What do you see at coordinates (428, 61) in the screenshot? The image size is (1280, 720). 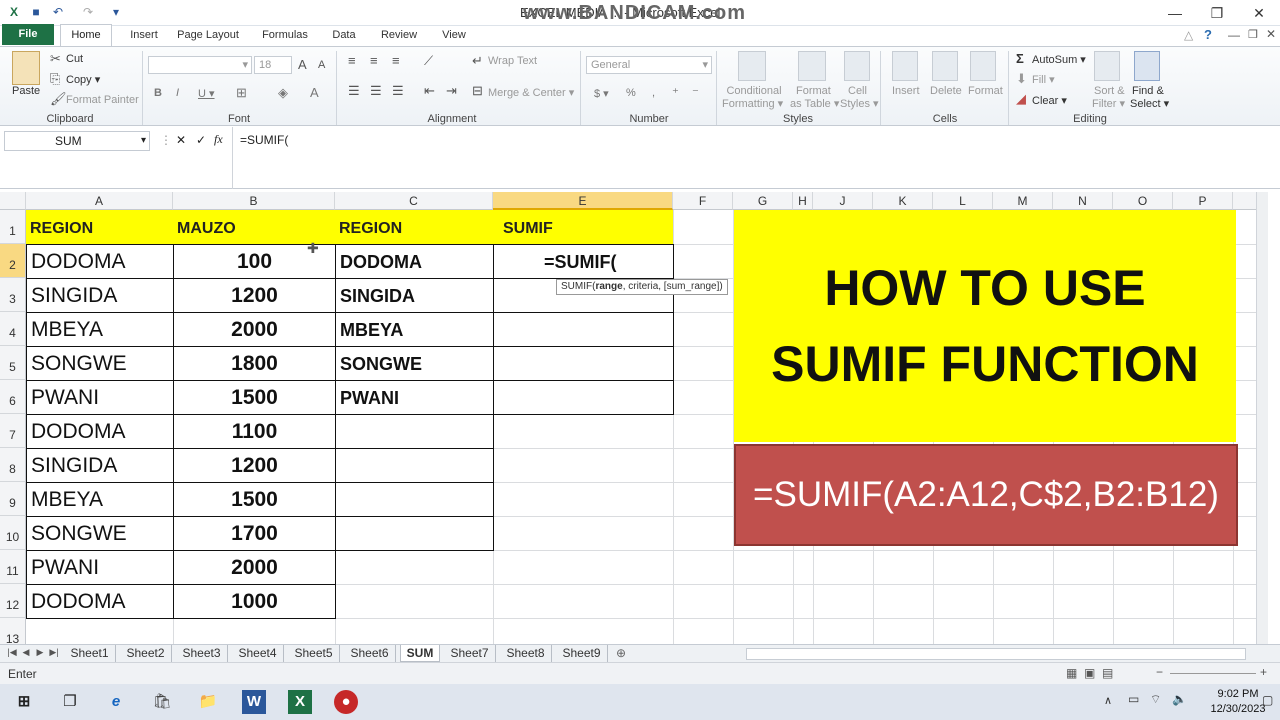 I see `orientation-icon: ⟋` at bounding box center [428, 61].